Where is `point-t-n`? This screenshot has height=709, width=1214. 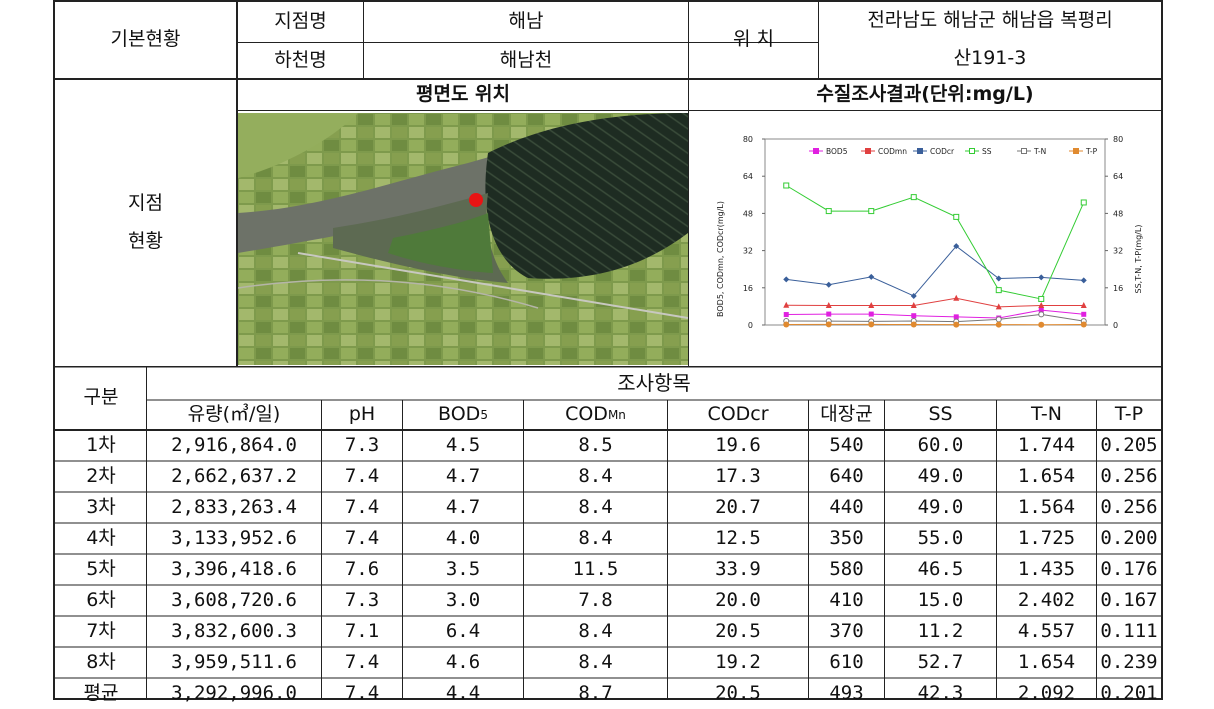 point-t-n is located at coordinates (998, 319).